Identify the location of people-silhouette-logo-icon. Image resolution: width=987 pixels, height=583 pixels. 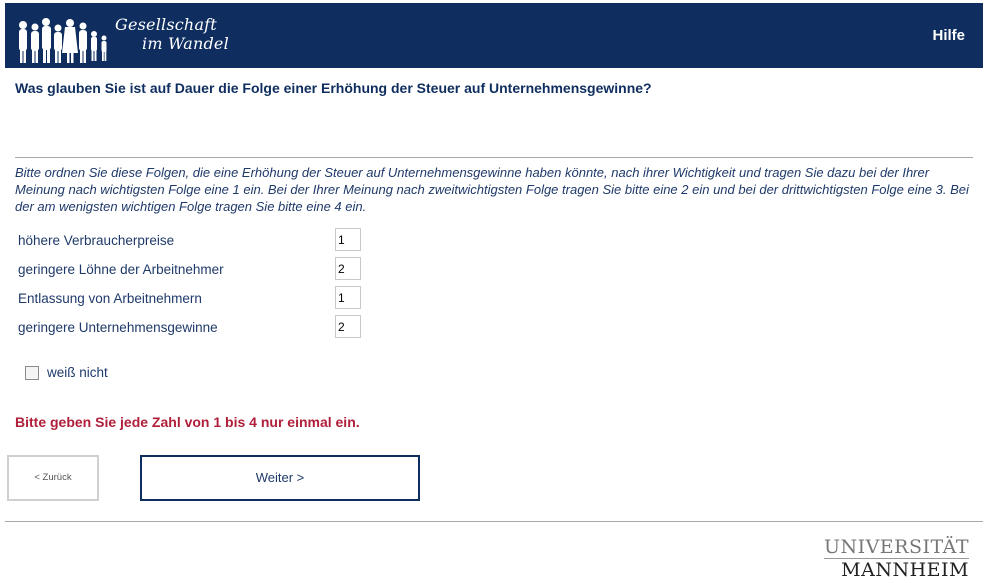
(63, 40).